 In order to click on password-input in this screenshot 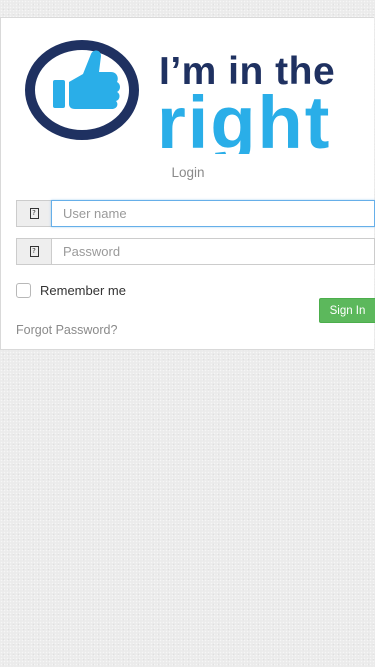, I will do `click(213, 251)`.